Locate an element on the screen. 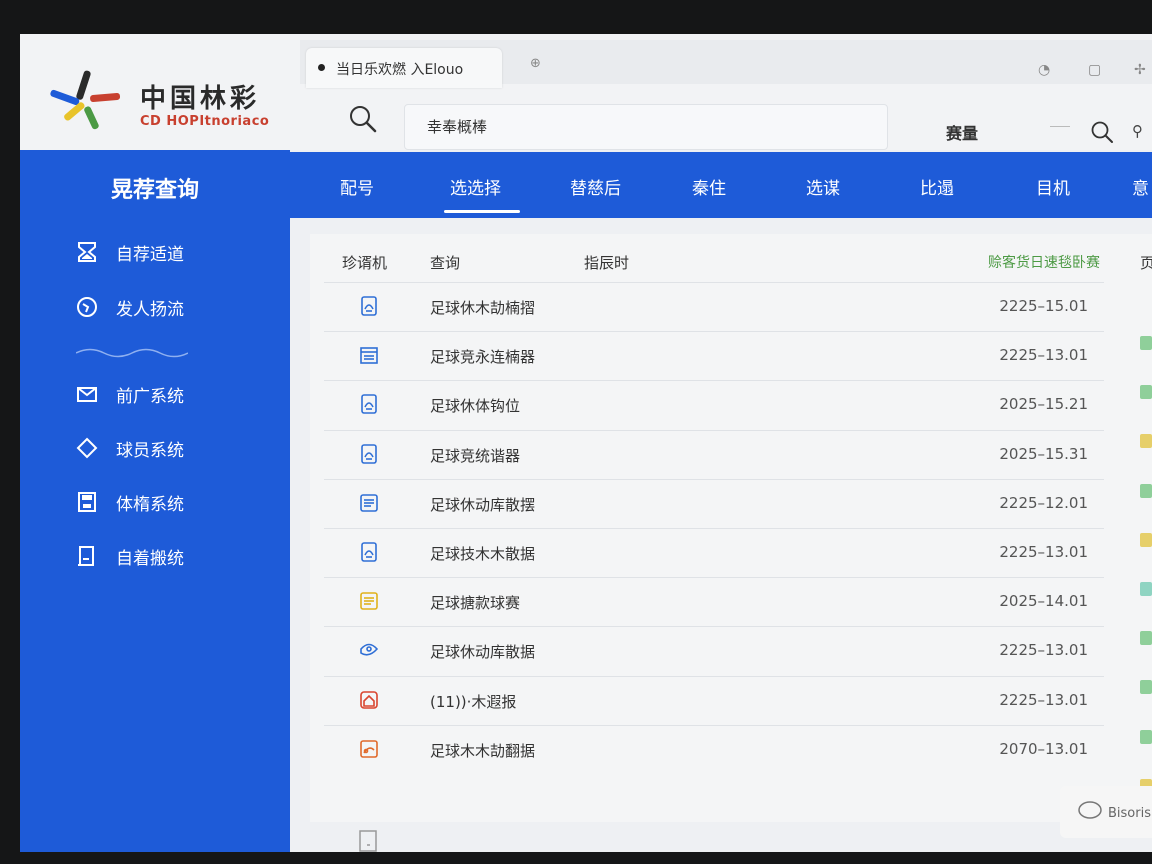 This screenshot has height=864, width=1152. column-header-2: 查询 is located at coordinates (445, 262).